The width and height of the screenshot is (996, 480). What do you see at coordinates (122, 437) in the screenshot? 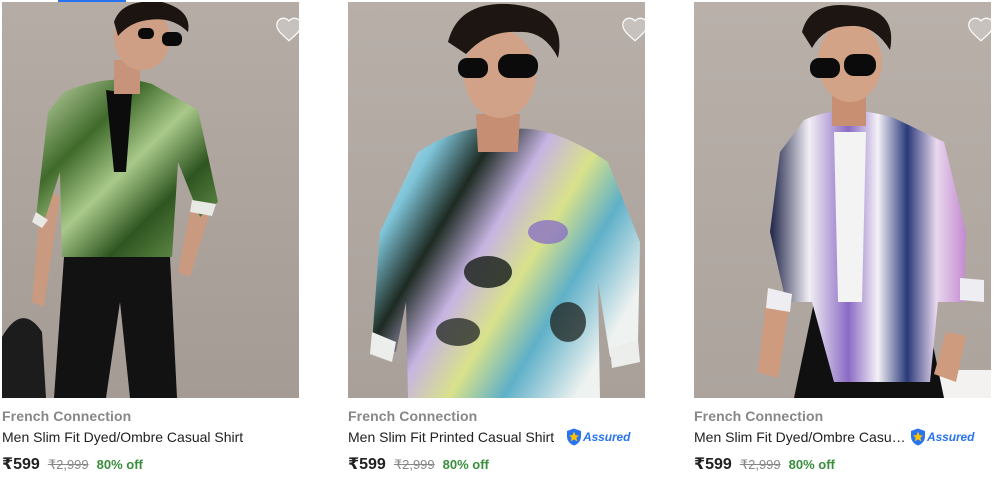
I see `product-title: Men Slim Fit Dyed/Ombre Casual Shirt` at bounding box center [122, 437].